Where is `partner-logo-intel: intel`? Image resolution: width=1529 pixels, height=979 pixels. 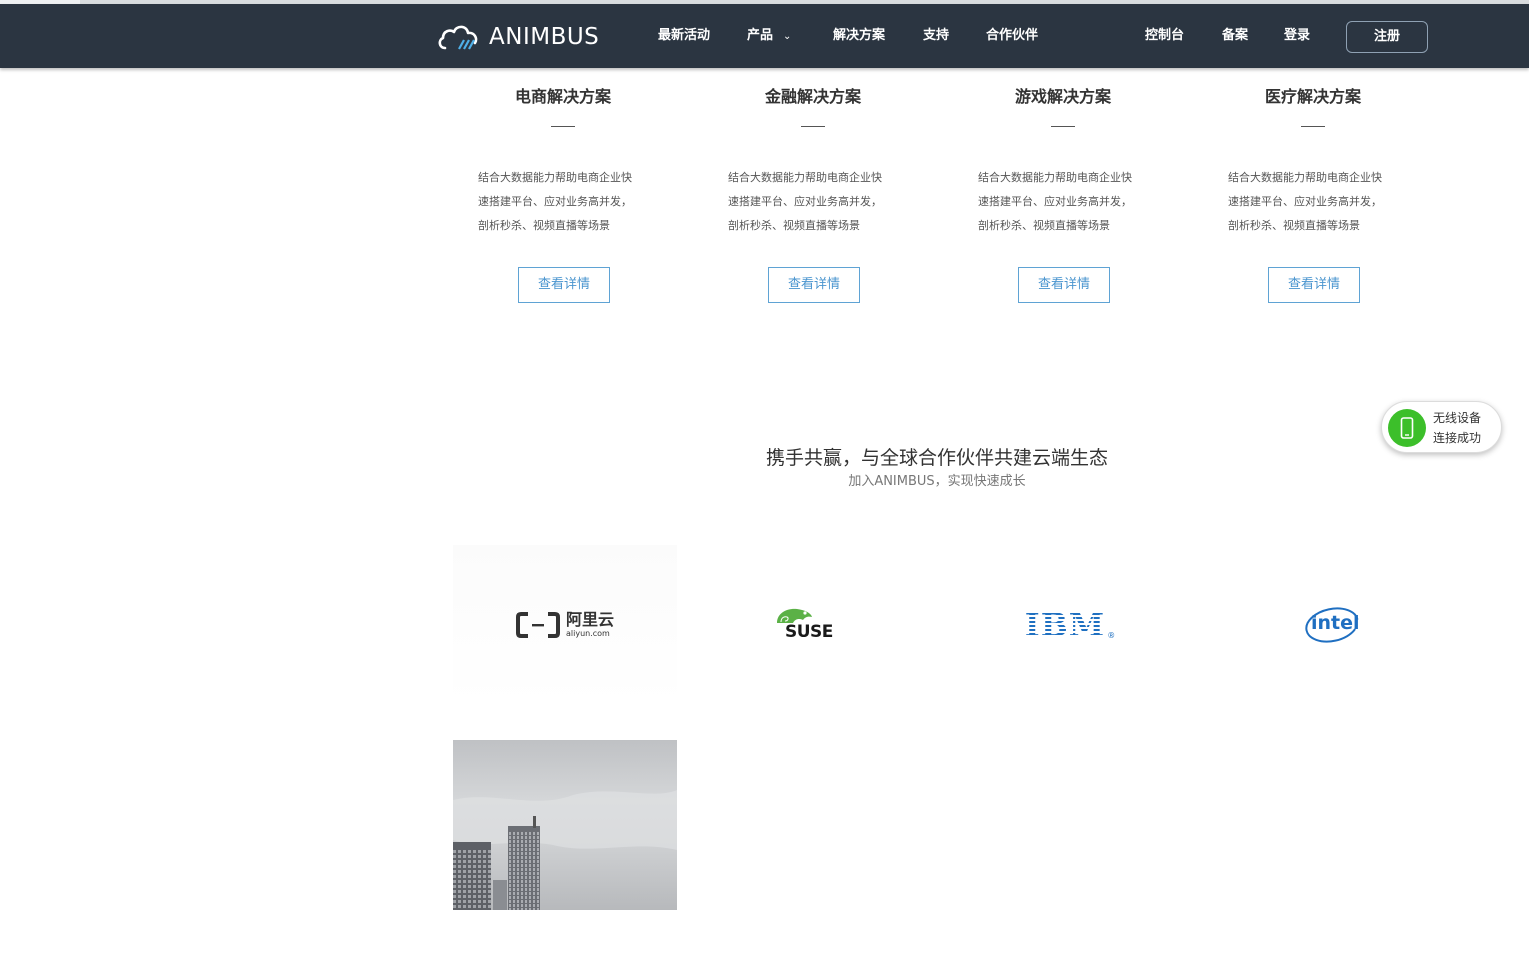 partner-logo-intel: intel is located at coordinates (1332, 625).